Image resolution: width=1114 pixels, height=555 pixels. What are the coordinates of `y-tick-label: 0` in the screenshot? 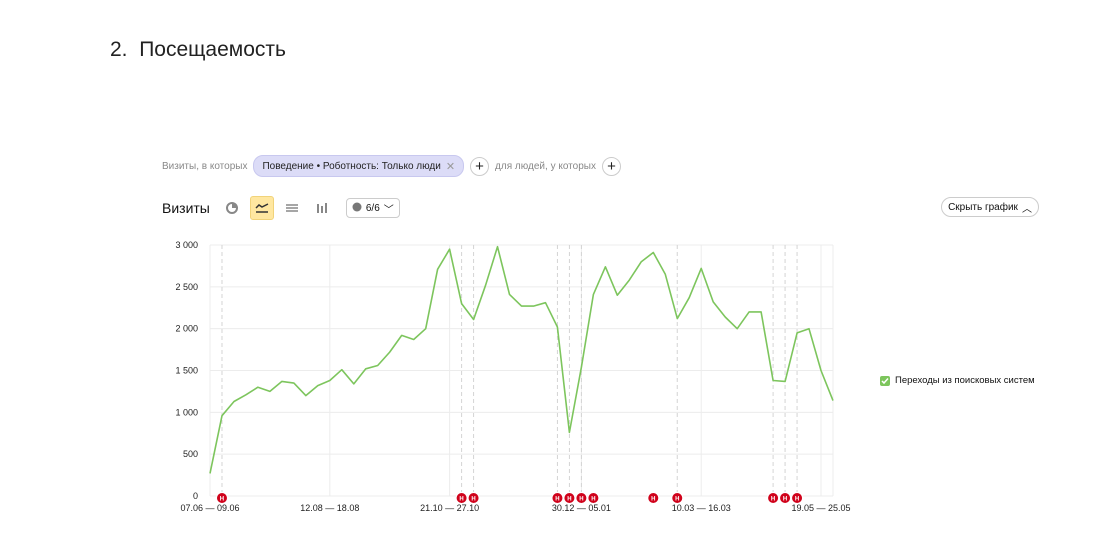 It's located at (195, 496).